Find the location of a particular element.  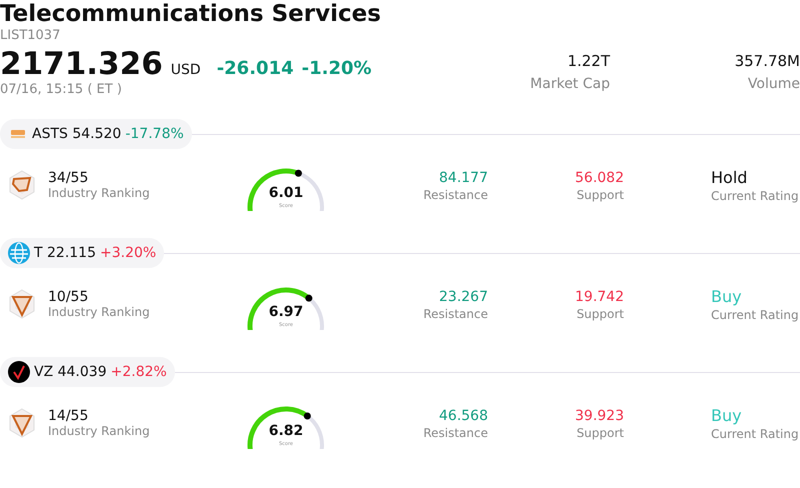

stock-chip: ASTS 54.520 -17.78% is located at coordinates (96, 134).